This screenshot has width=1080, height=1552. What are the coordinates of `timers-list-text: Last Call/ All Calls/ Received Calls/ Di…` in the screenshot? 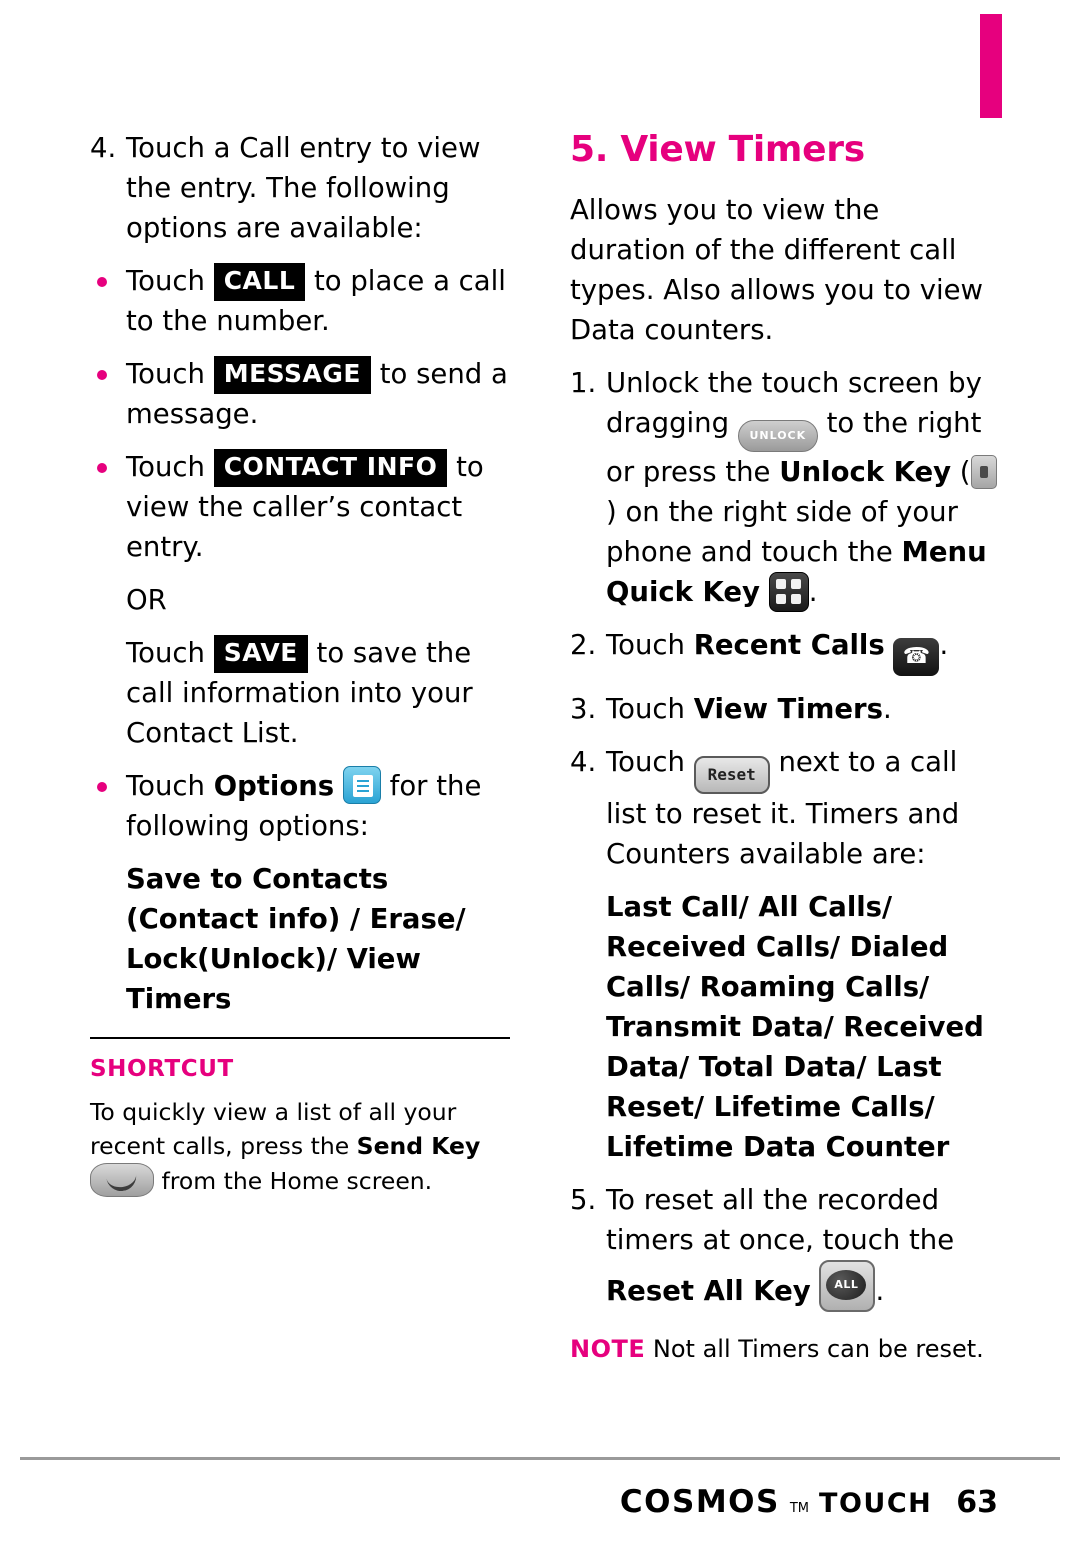 It's located at (795, 1027).